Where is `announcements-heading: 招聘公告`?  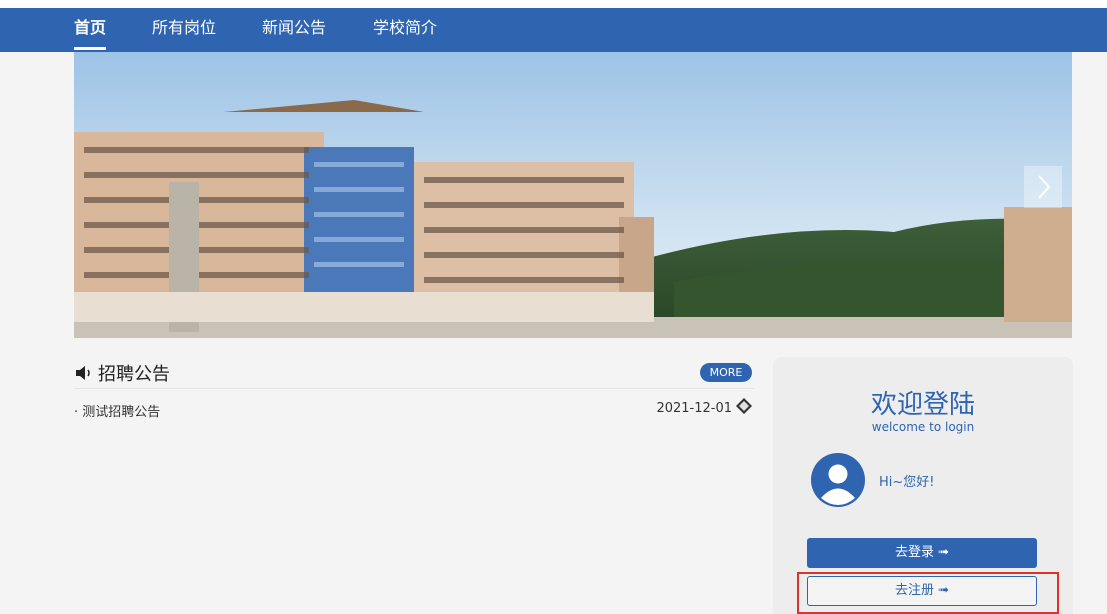
announcements-heading: 招聘公告 is located at coordinates (122, 373).